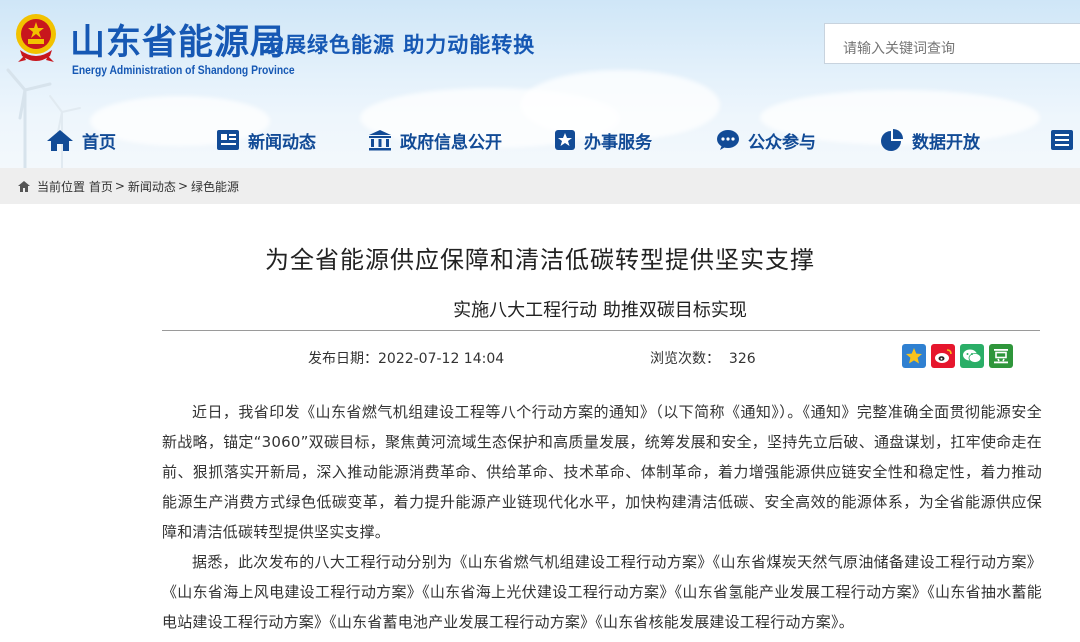 This screenshot has width=1080, height=642. What do you see at coordinates (399, 45) in the screenshot?
I see `site-slogan: 发展绿色能源 助力动能转换` at bounding box center [399, 45].